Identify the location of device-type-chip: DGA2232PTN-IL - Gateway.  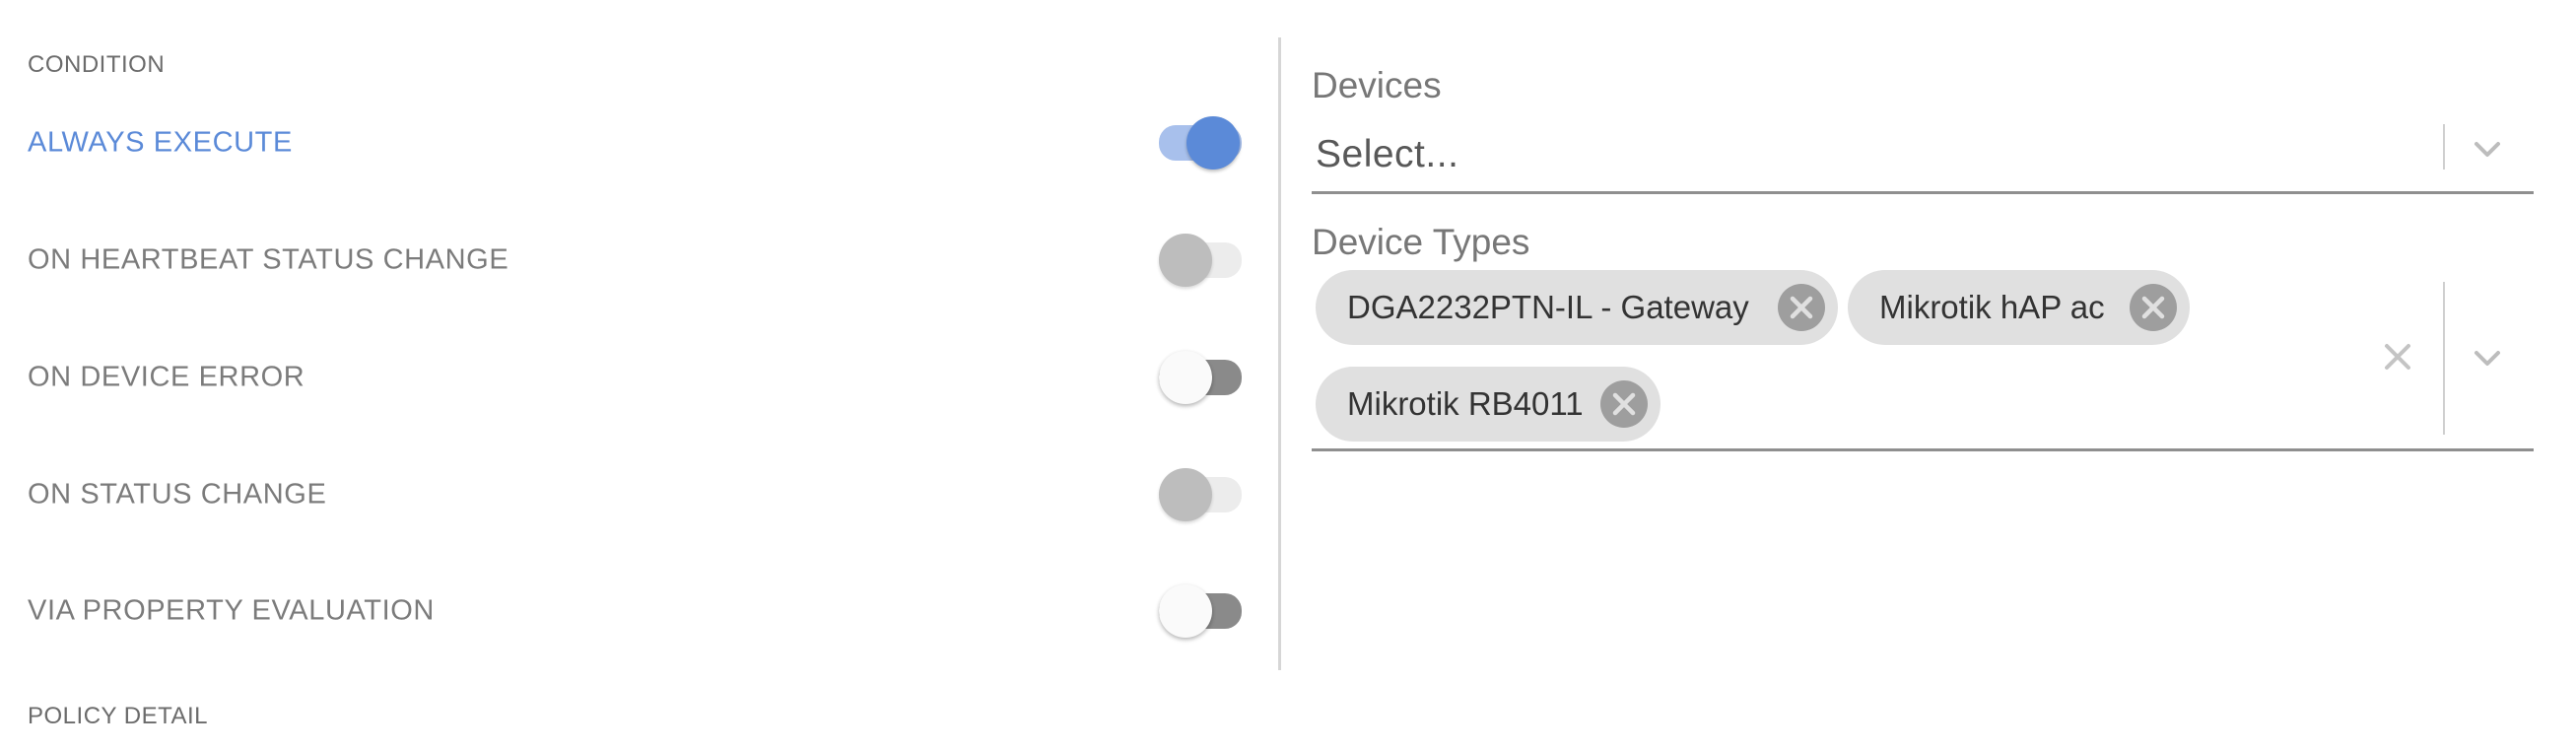
(1577, 307).